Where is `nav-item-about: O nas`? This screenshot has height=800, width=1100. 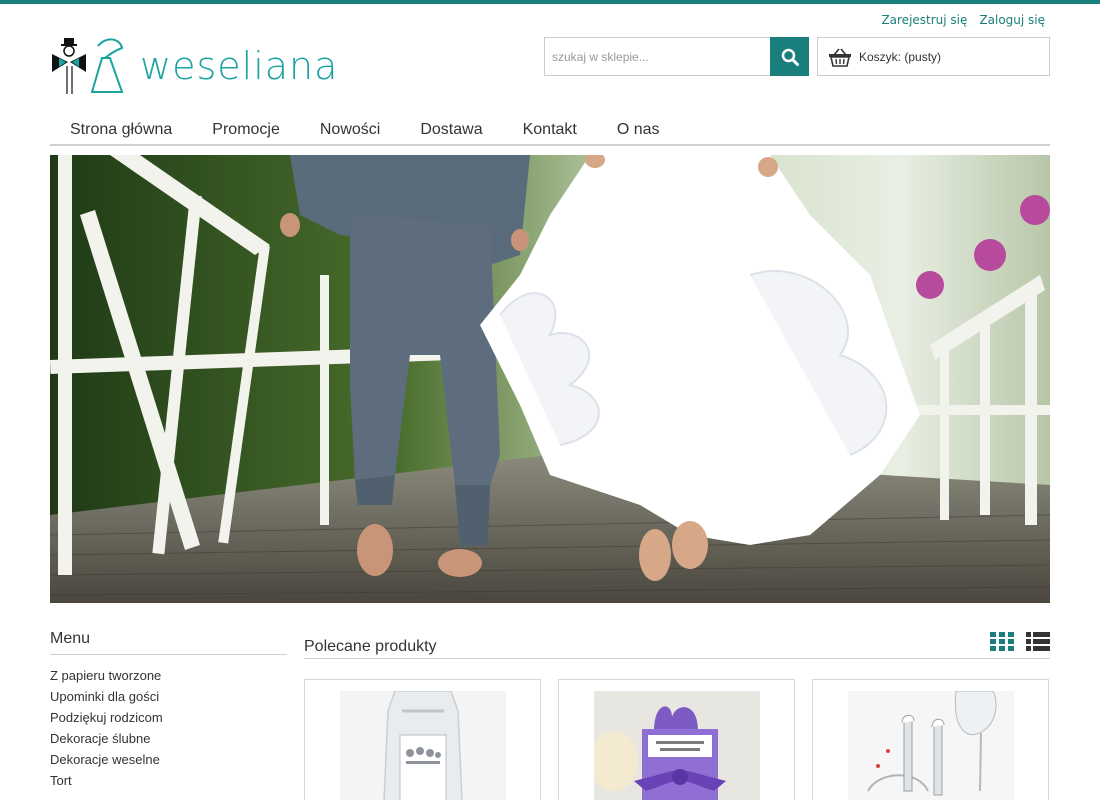 nav-item-about: O nas is located at coordinates (638, 129).